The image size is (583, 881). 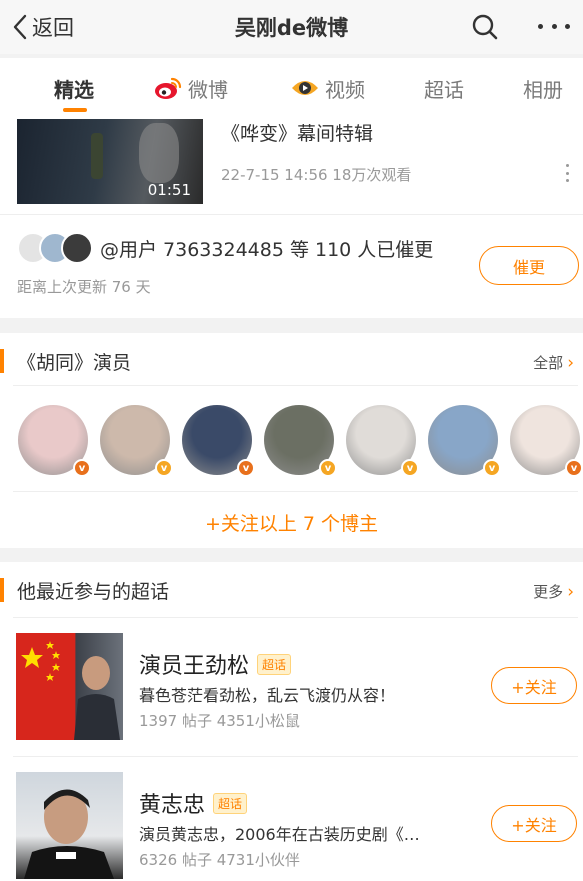 What do you see at coordinates (169, 190) in the screenshot?
I see `video-duration: 01:51` at bounding box center [169, 190].